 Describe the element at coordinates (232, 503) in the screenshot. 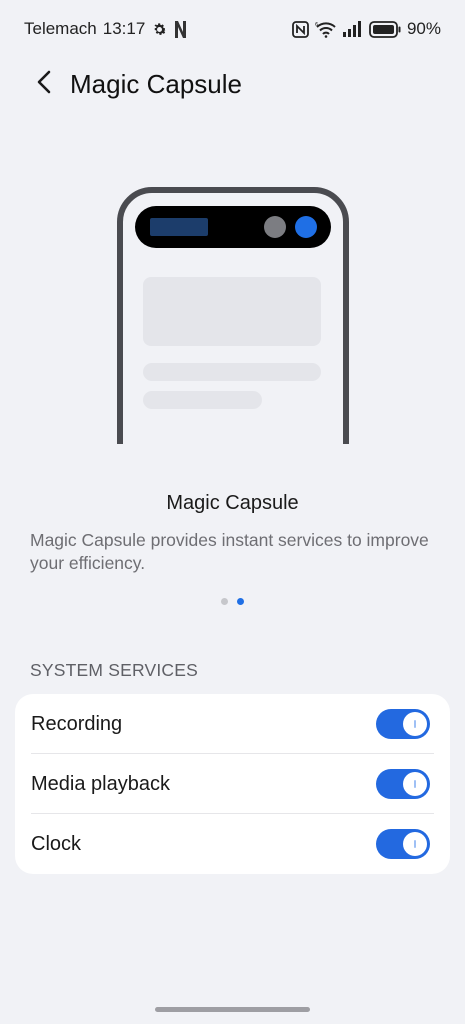

I see `feature-title: Magic Capsule` at that location.